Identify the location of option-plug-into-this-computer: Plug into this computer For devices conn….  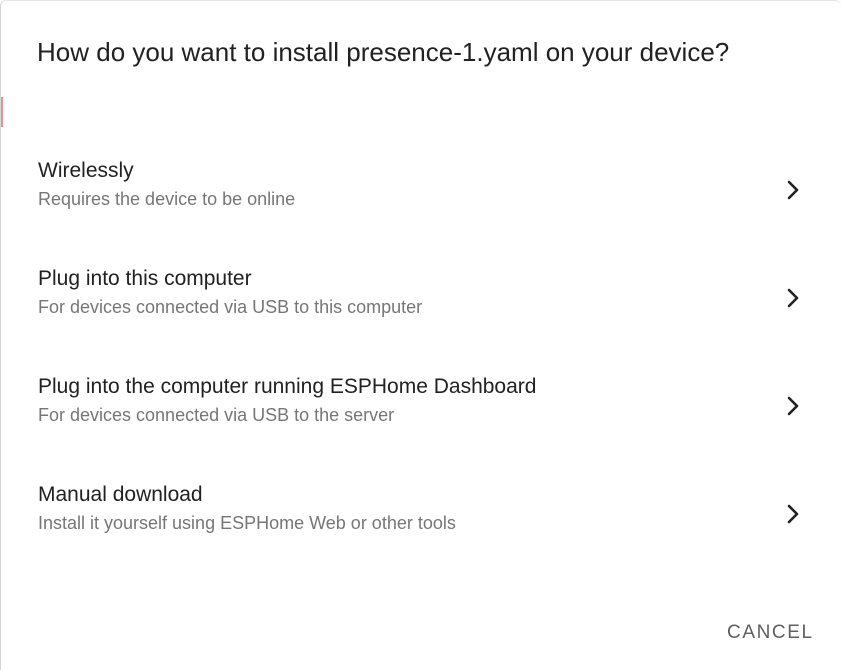
(421, 298).